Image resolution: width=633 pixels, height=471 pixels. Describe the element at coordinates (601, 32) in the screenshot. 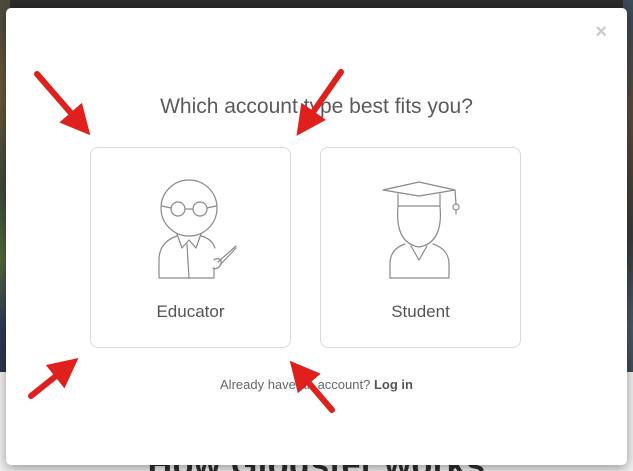

I see `close-button: ×` at that location.